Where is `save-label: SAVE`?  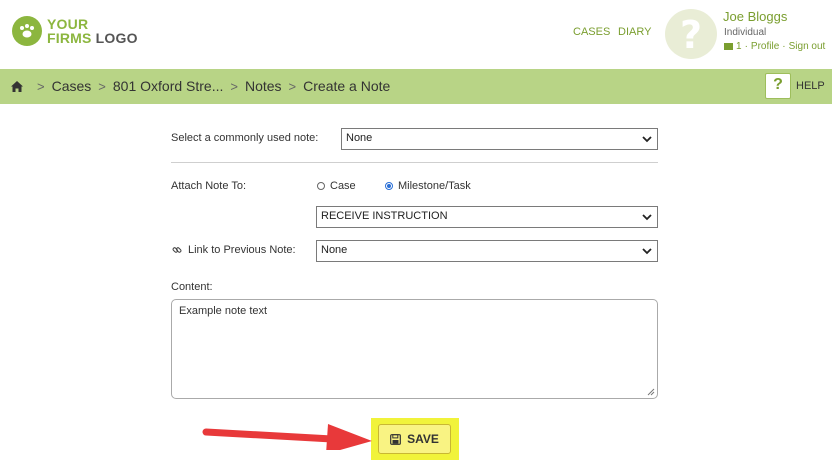
save-label: SAVE is located at coordinates (423, 439).